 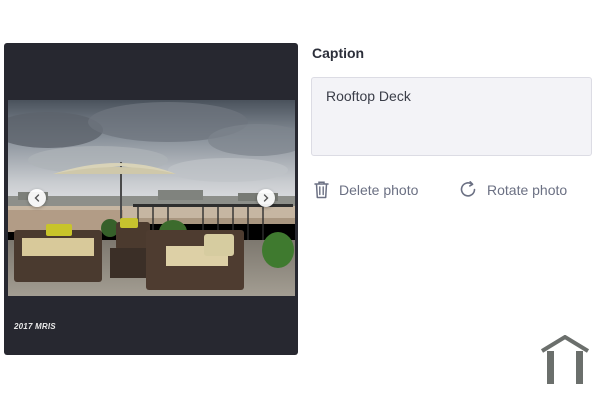 What do you see at coordinates (527, 189) in the screenshot?
I see `rotate-photo-label: Rotate photo` at bounding box center [527, 189].